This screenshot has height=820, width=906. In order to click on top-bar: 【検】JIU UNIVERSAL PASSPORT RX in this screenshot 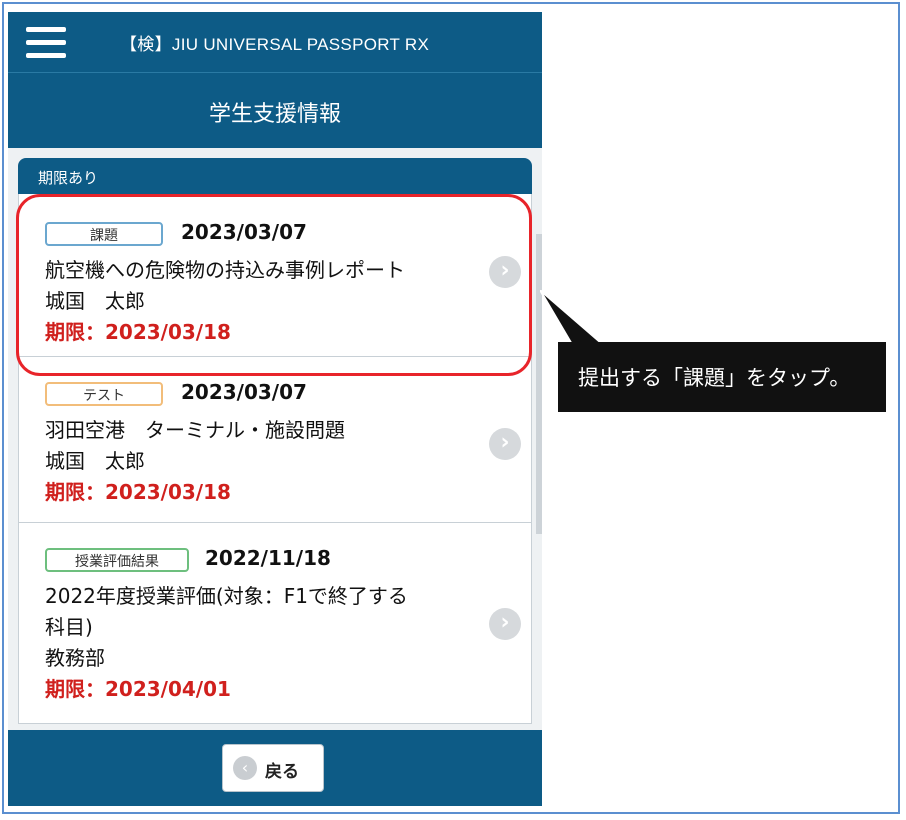, I will do `click(275, 42)`.